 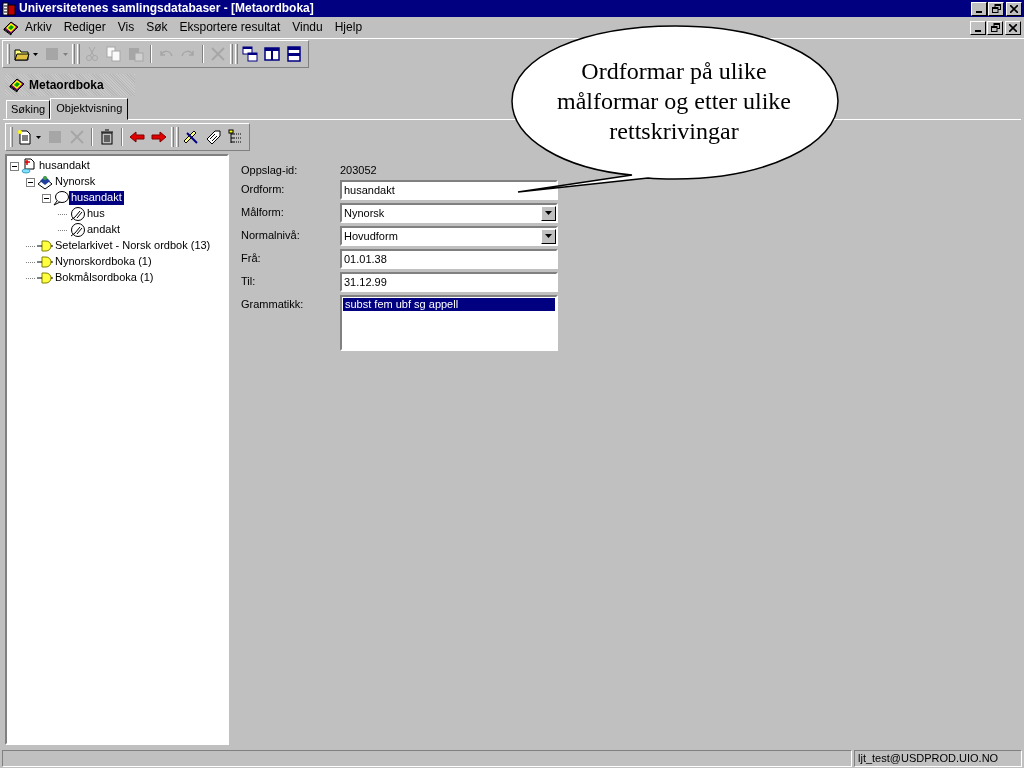 I want to click on field-label: Oppslag-id:, so click(x=270, y=170).